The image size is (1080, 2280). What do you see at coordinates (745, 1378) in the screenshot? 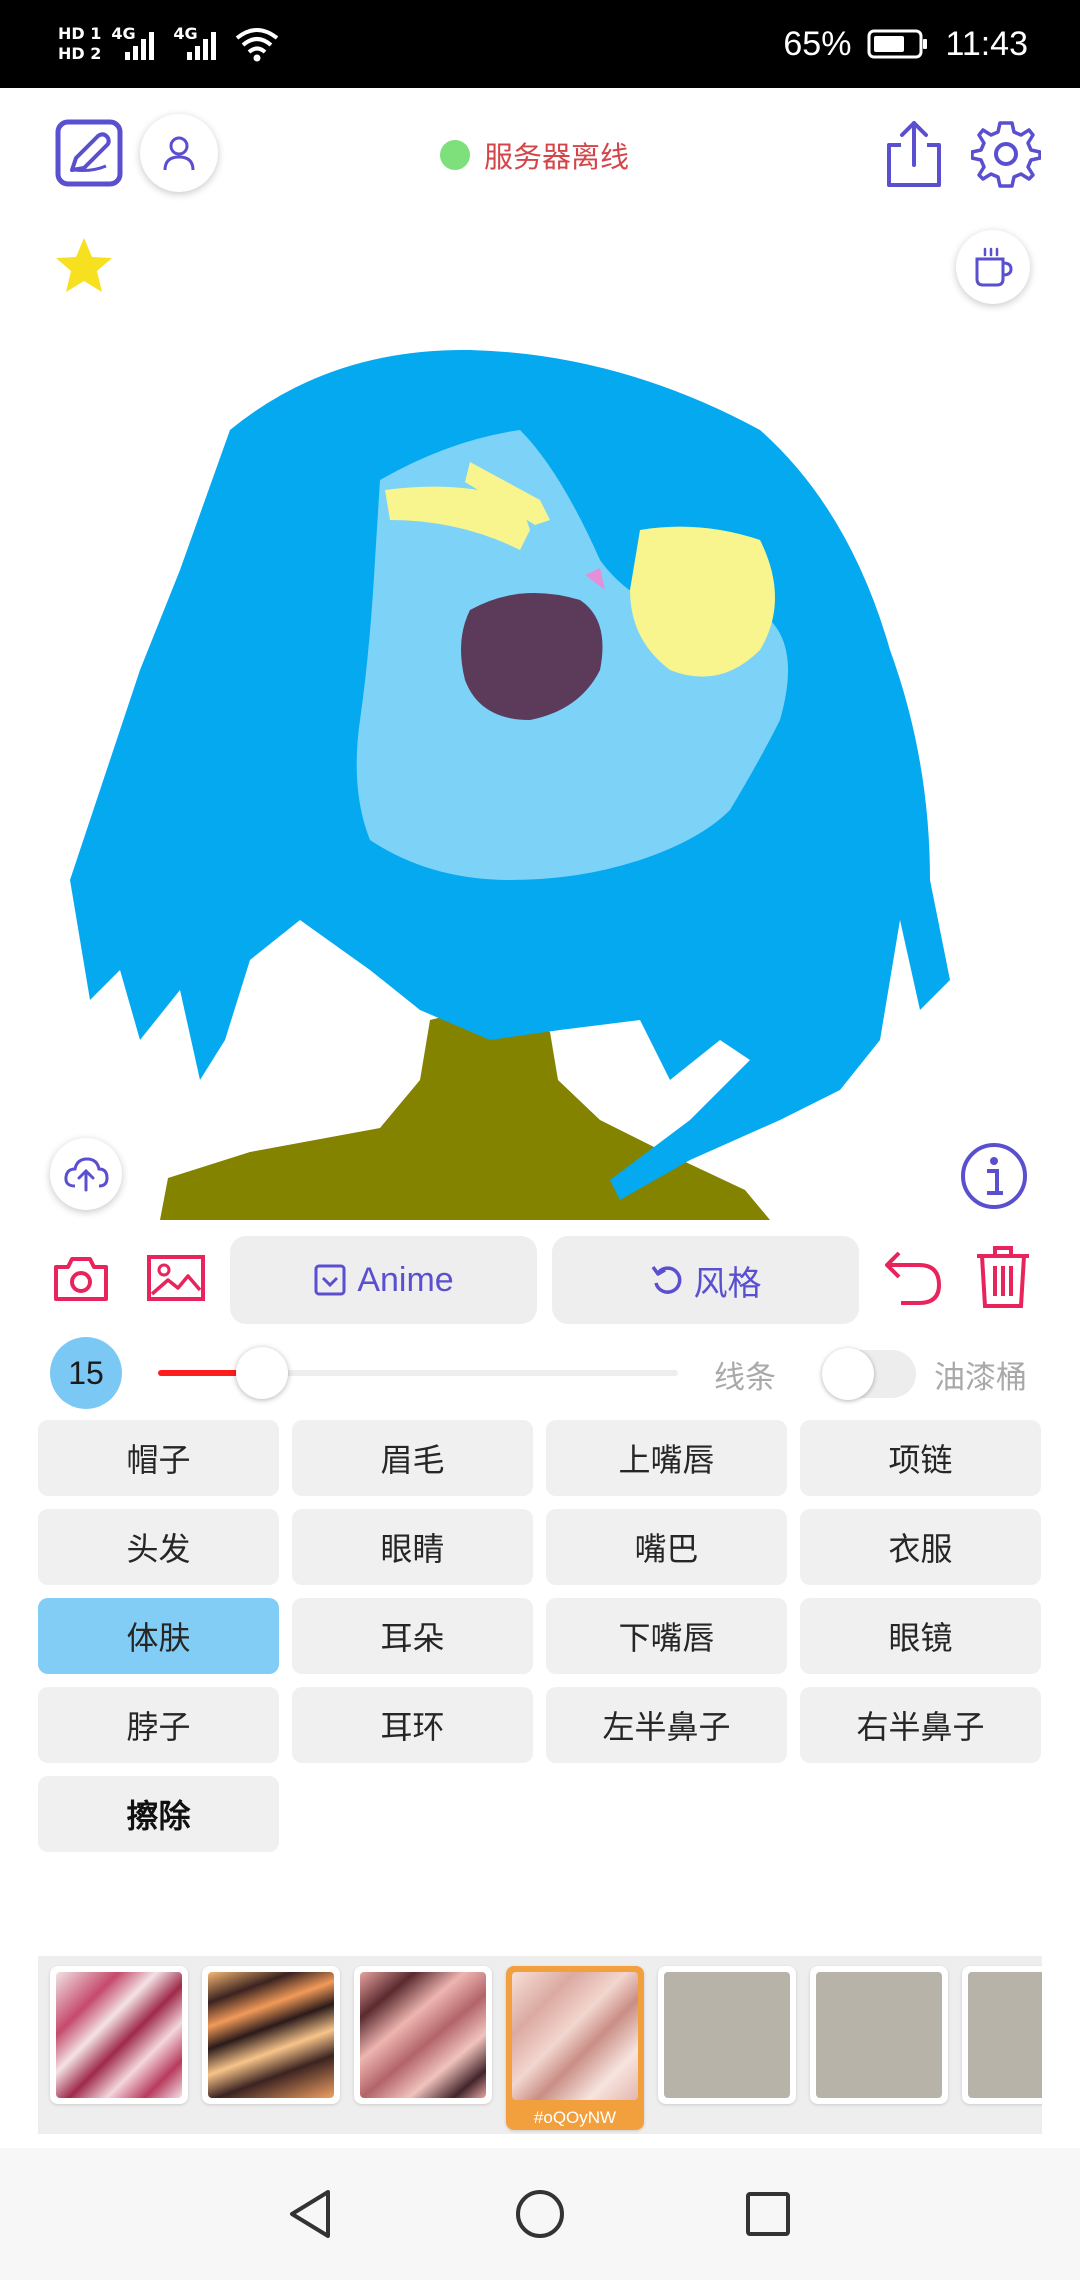
I see `line-mode-label: 线条` at bounding box center [745, 1378].